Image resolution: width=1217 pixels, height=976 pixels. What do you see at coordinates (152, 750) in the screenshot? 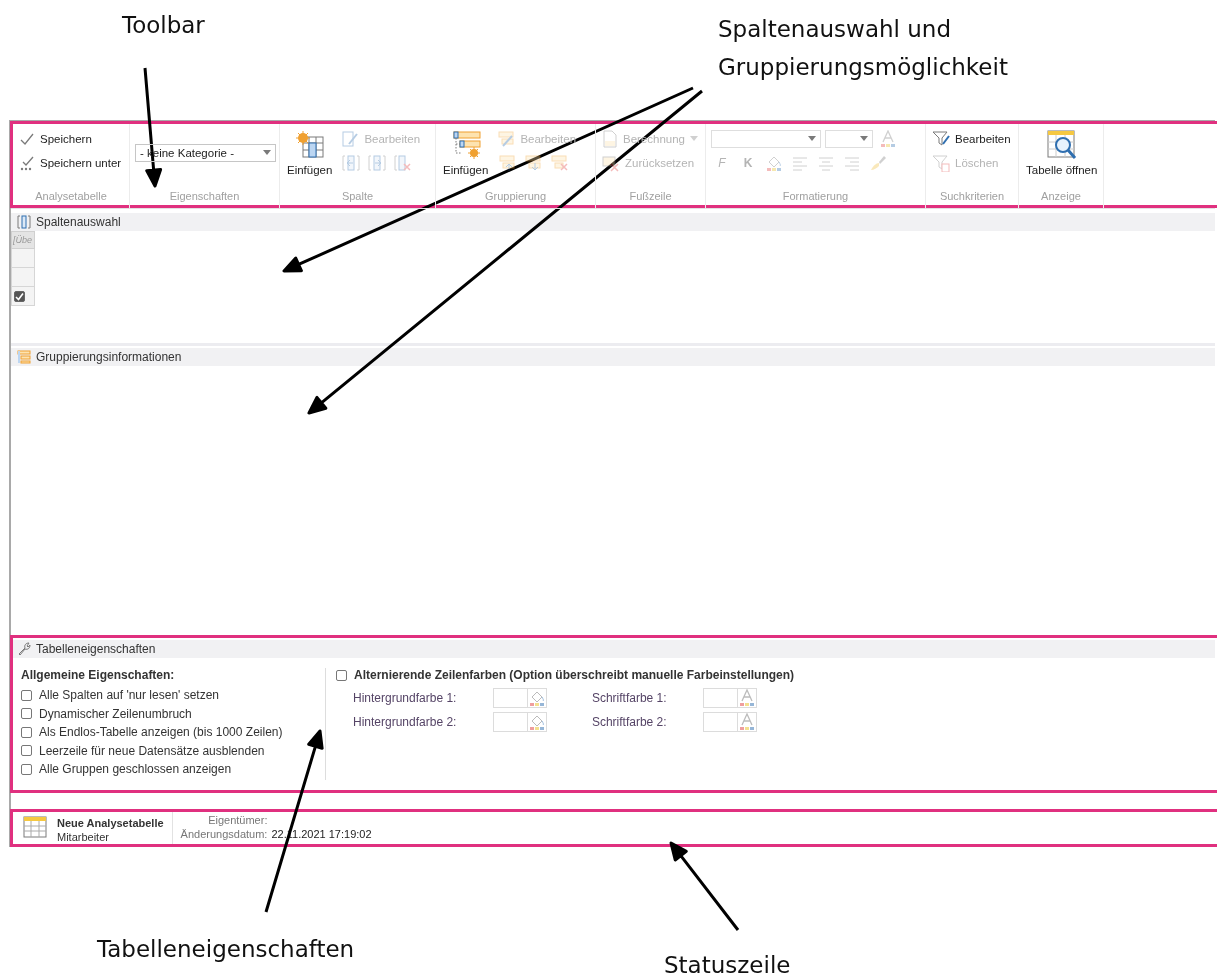
I see `checkbox-label: Leerzeile für neue Datensätze ausblenden` at bounding box center [152, 750].